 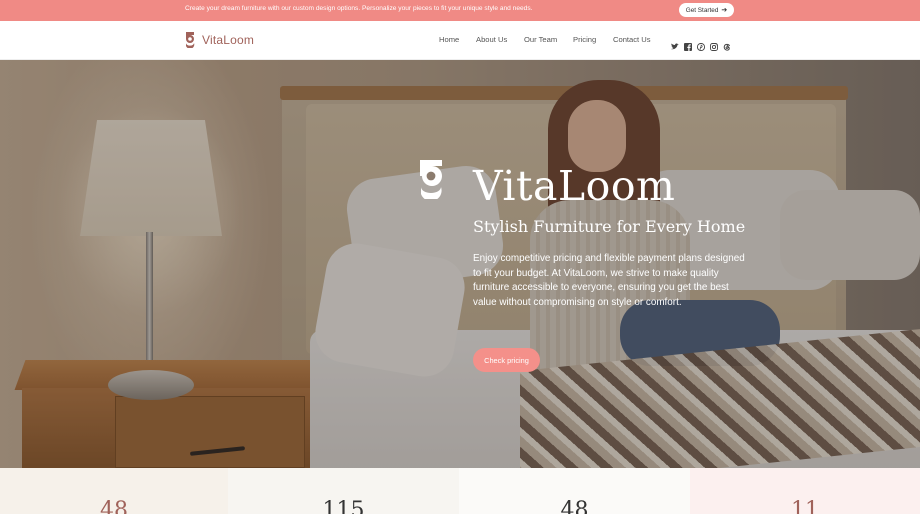 I want to click on stats-strip: 48 115 48 11, so click(x=460, y=491).